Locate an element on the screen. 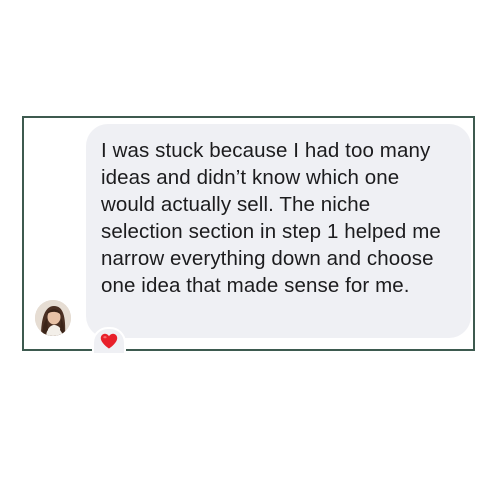  reaction-badge is located at coordinates (109, 341).